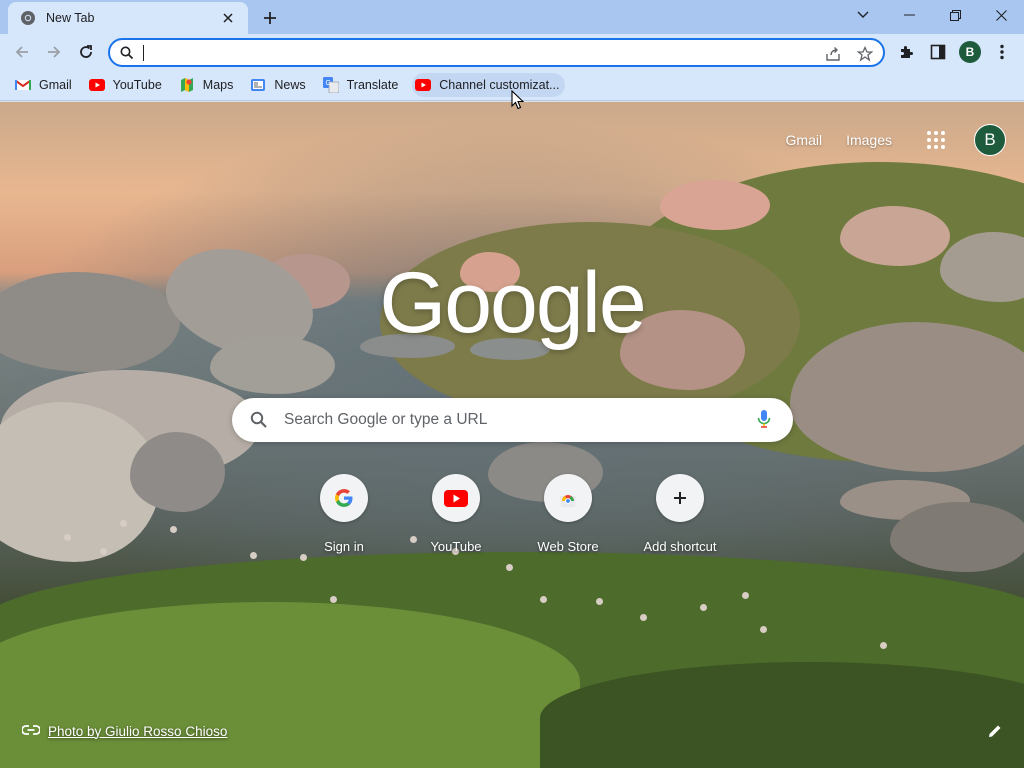 This screenshot has width=1024, height=768. Describe the element at coordinates (833, 54) in the screenshot. I see `share-icon` at that location.